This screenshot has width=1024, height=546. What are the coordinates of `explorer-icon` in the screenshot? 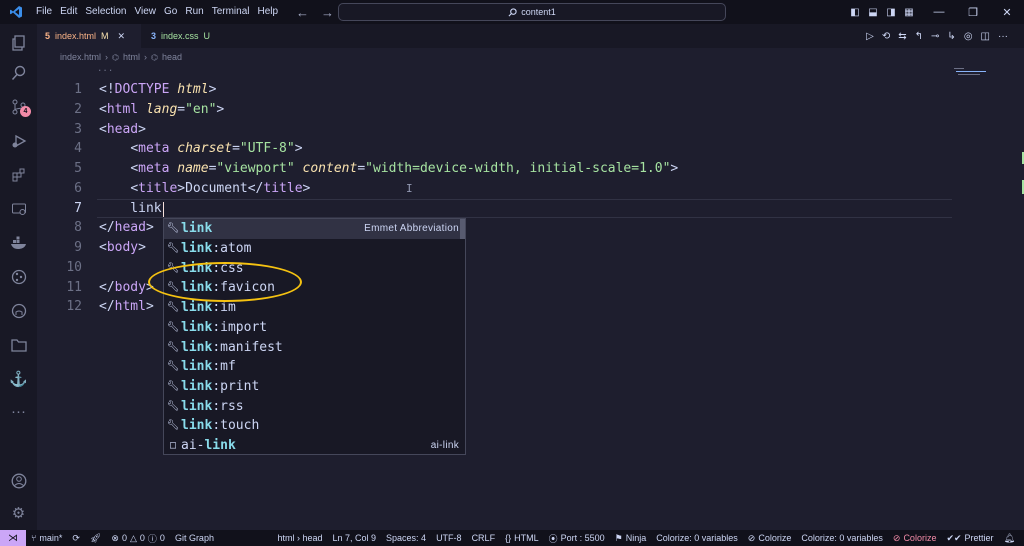 It's located at (18, 43).